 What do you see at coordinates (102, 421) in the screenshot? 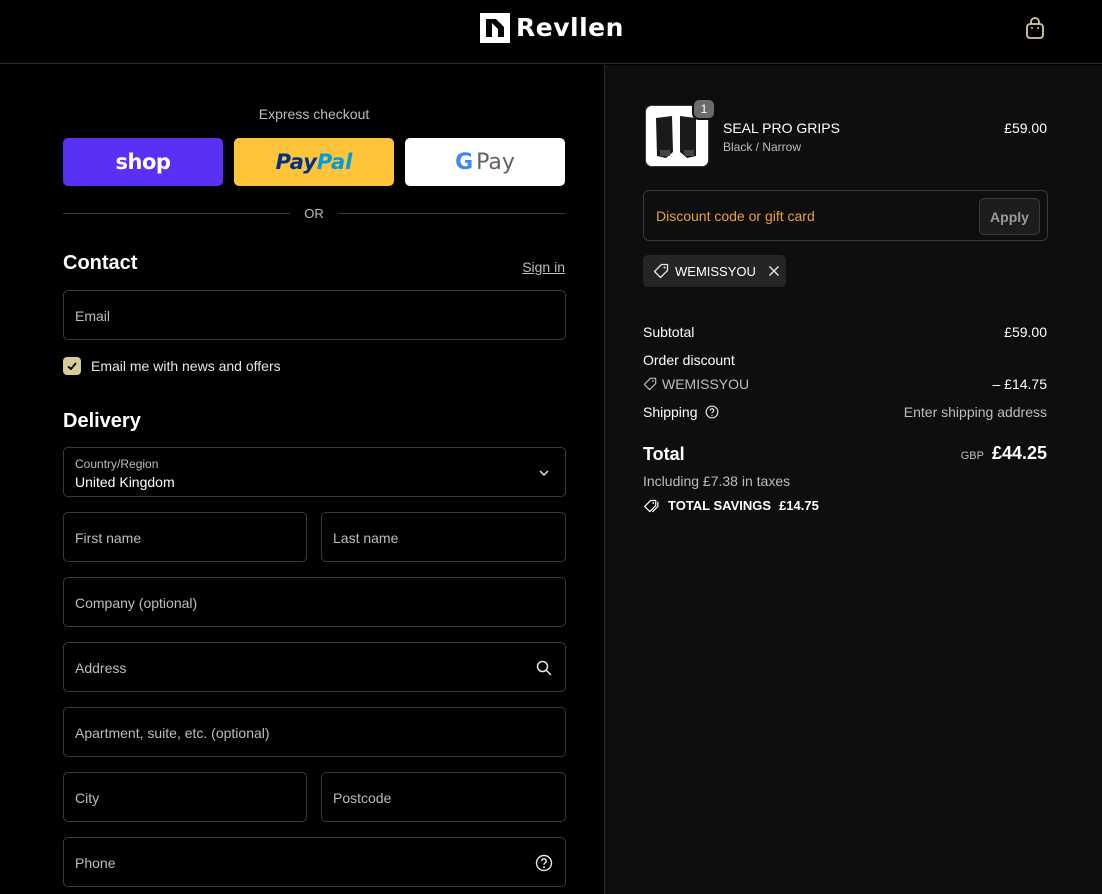
I see `delivery-title: Delivery` at bounding box center [102, 421].